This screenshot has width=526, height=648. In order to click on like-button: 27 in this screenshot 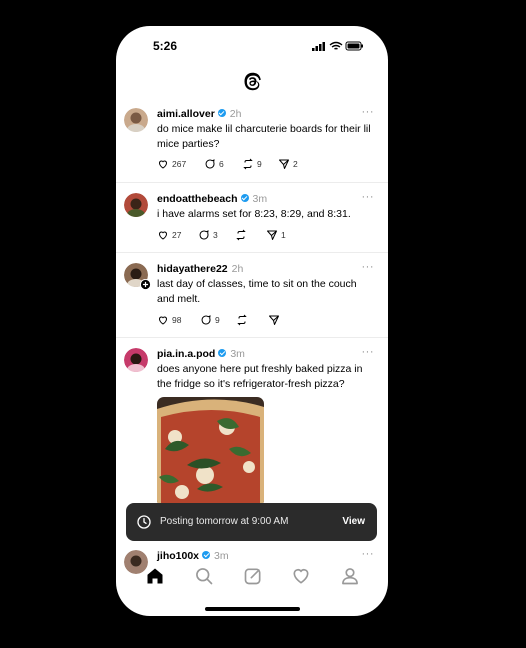, I will do `click(169, 235)`.